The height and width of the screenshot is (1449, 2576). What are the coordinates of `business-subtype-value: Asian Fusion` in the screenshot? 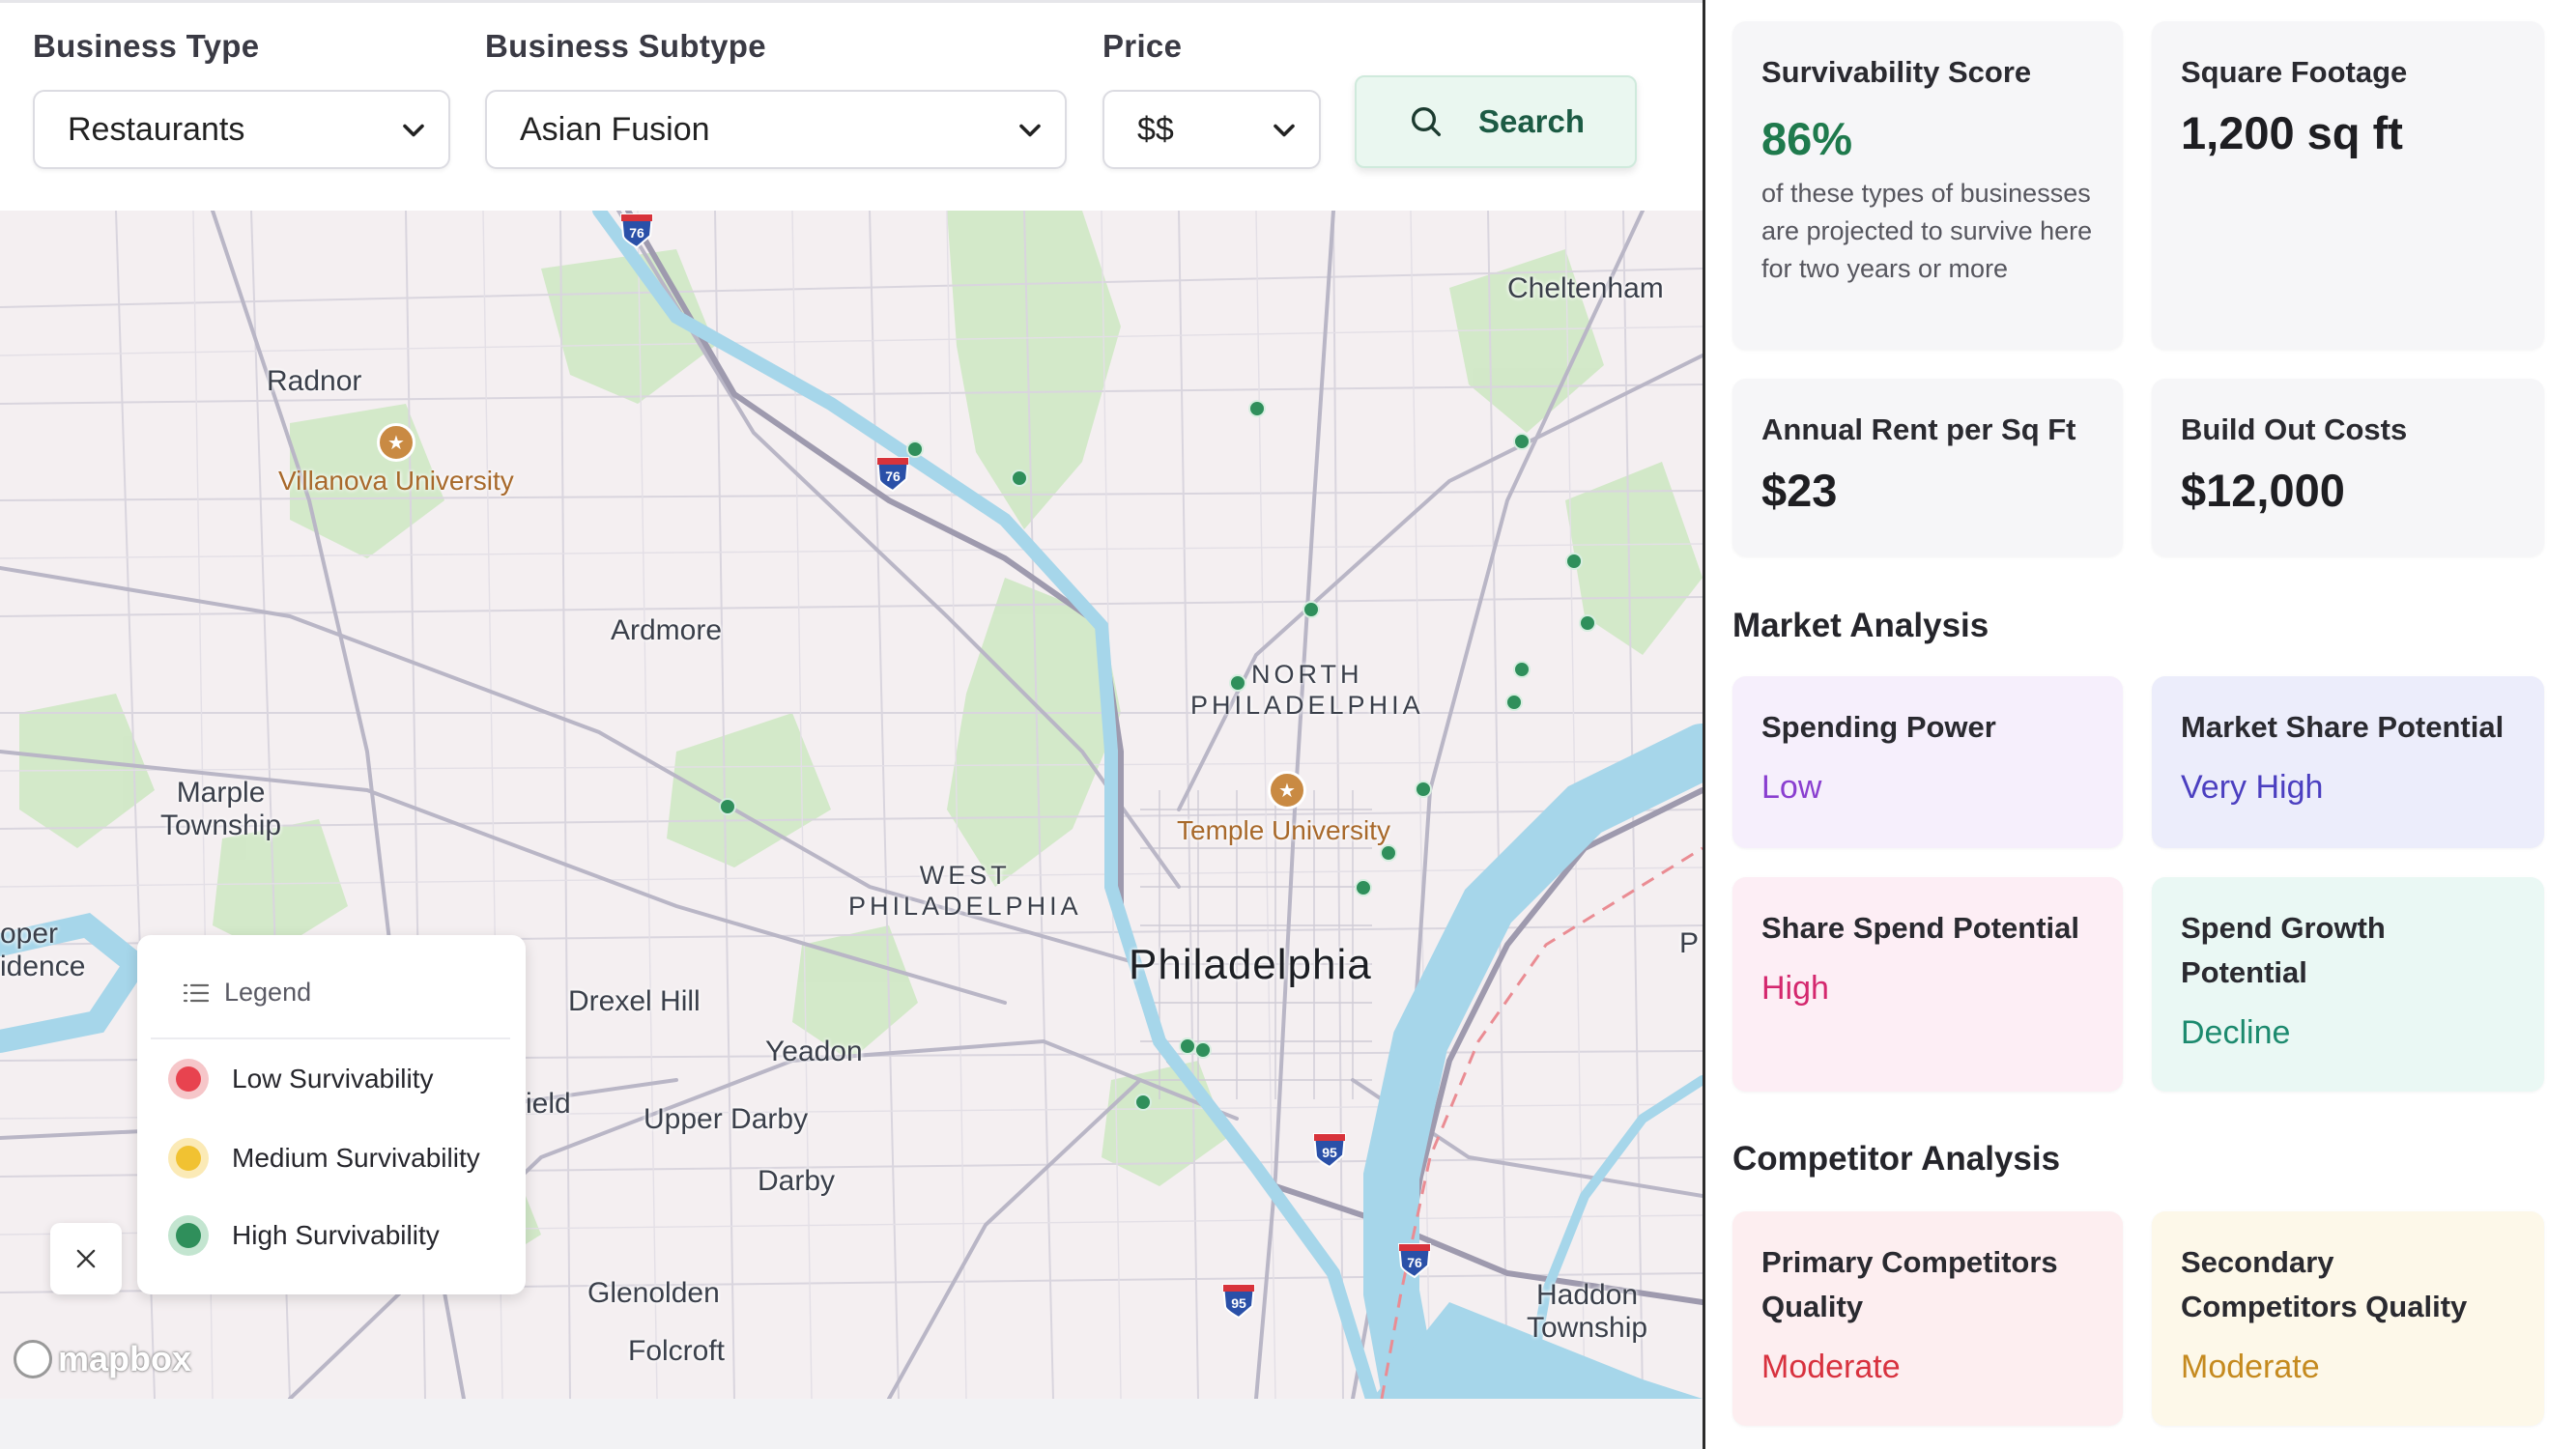 It's located at (615, 129).